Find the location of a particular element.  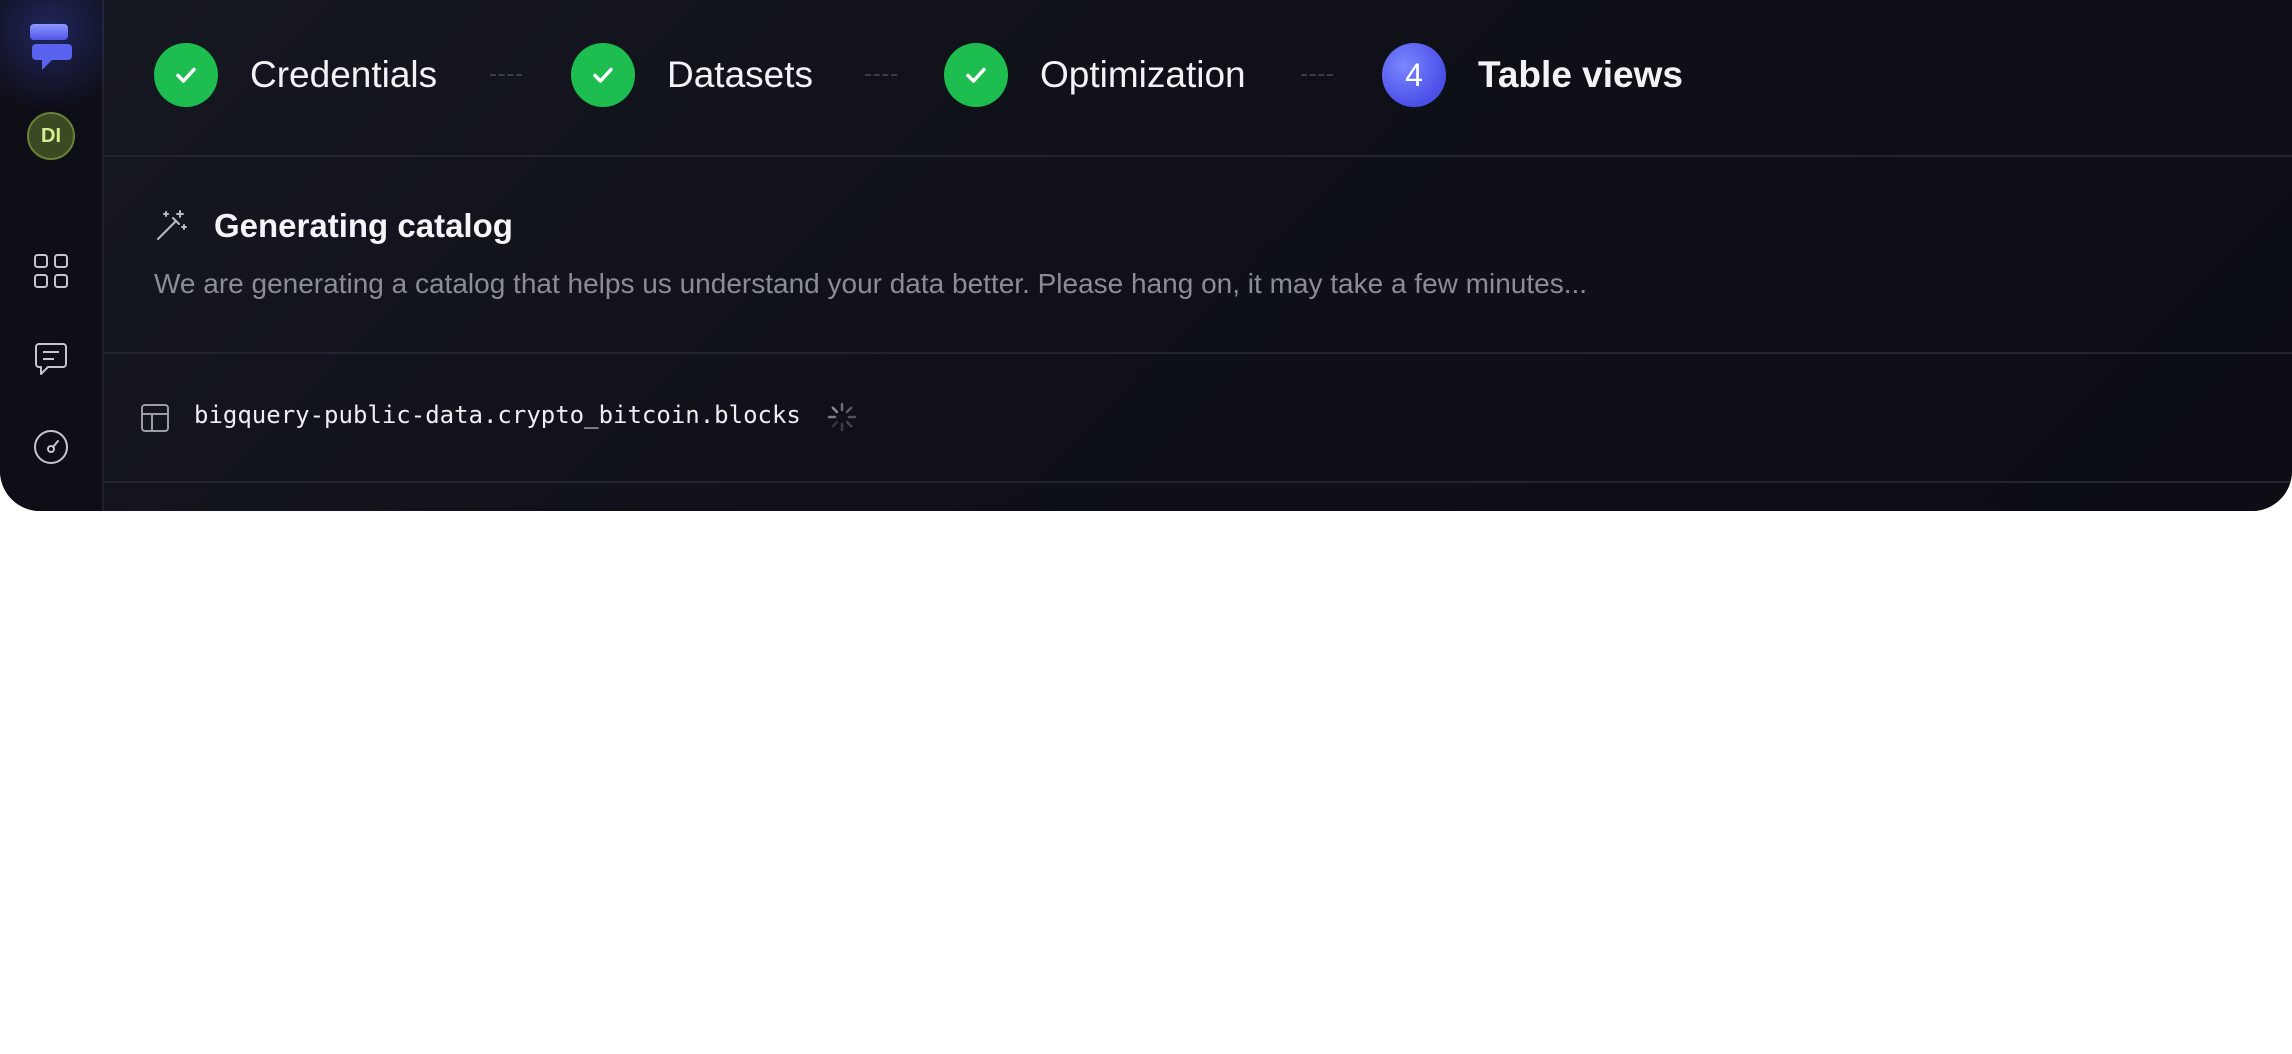

step-number: 4 is located at coordinates (1414, 74).